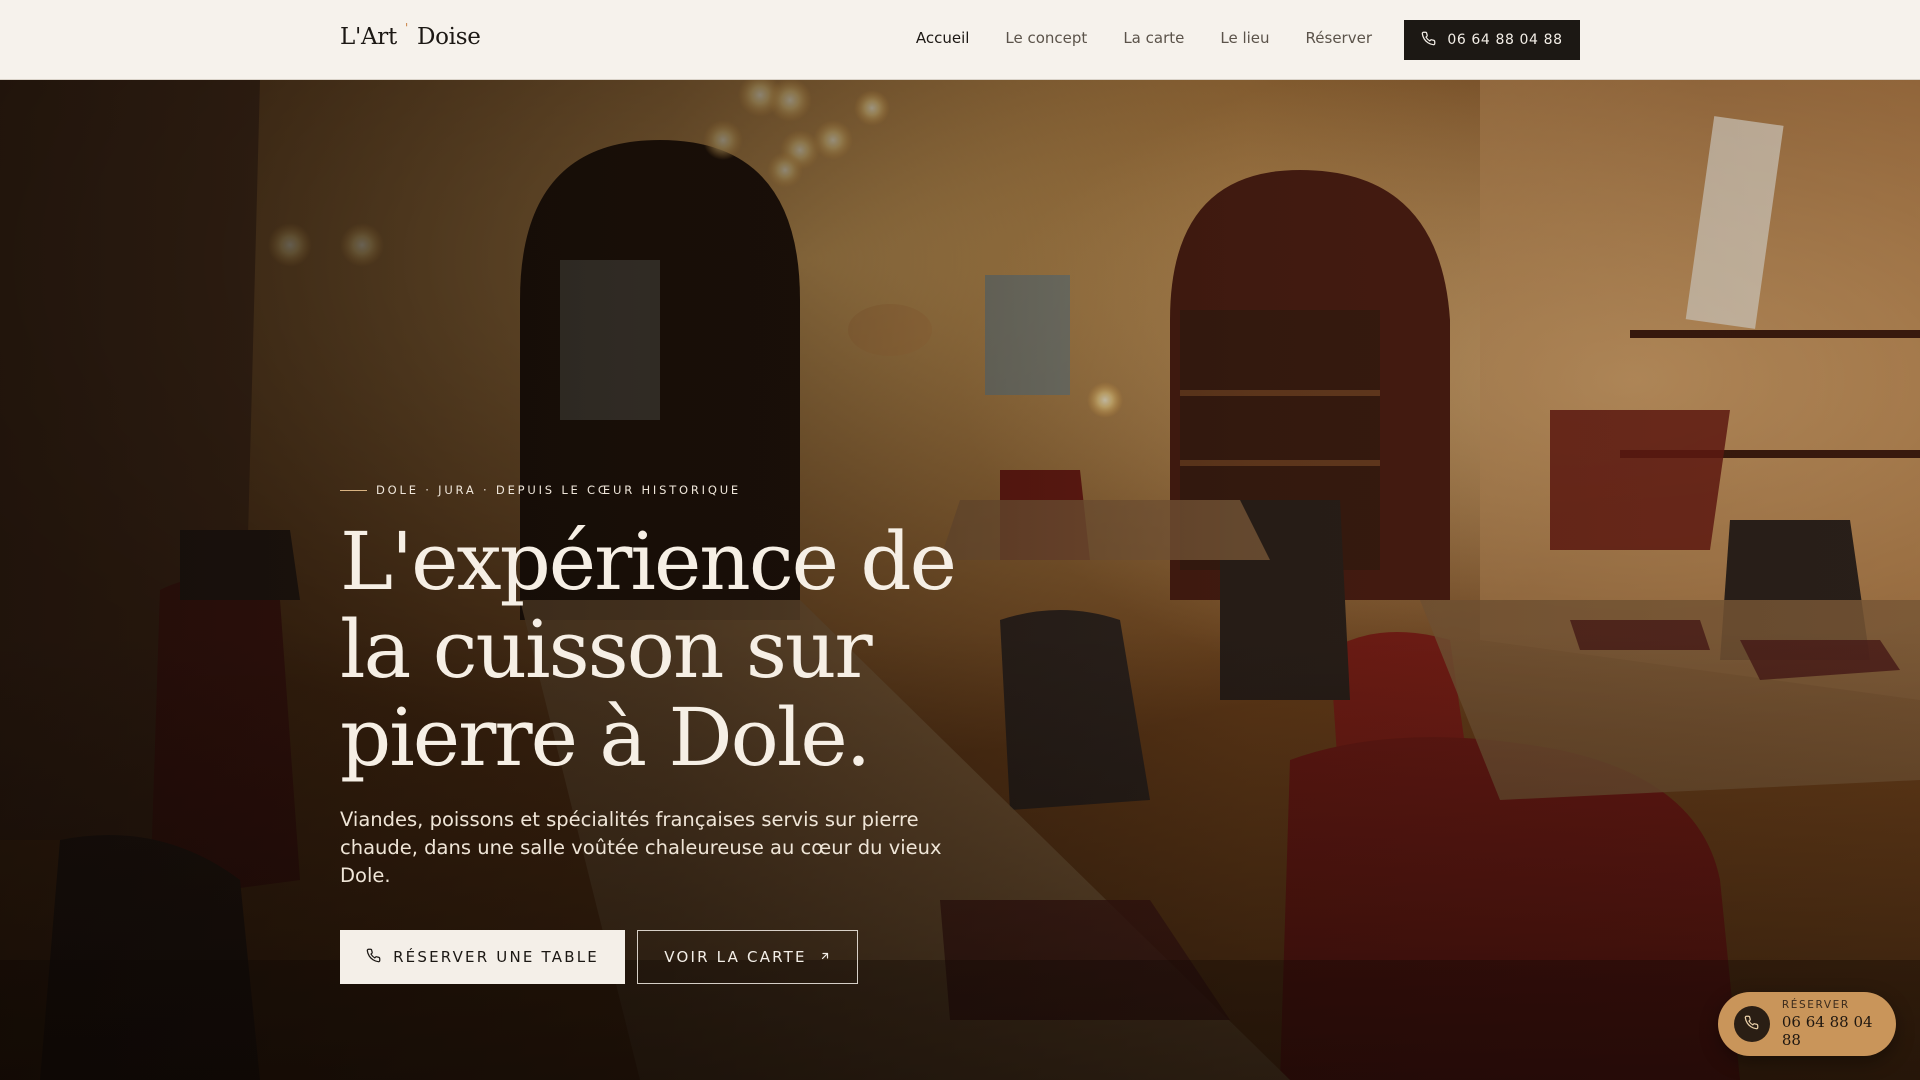 Image resolution: width=1920 pixels, height=1080 pixels. What do you see at coordinates (406, 28) in the screenshot?
I see `logo-accent-mark: '` at bounding box center [406, 28].